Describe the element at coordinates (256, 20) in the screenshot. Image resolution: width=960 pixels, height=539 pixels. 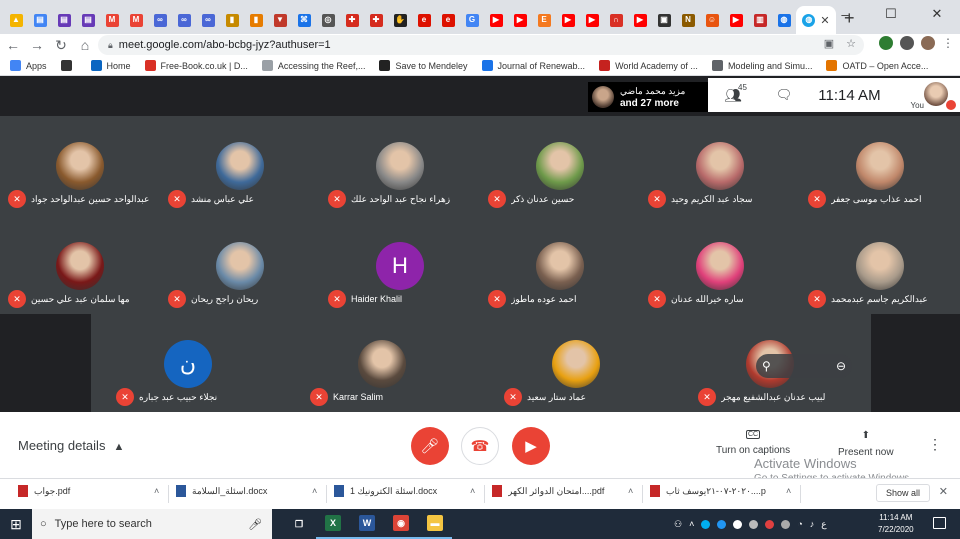
I see `browser-tab: ▮` at that location.